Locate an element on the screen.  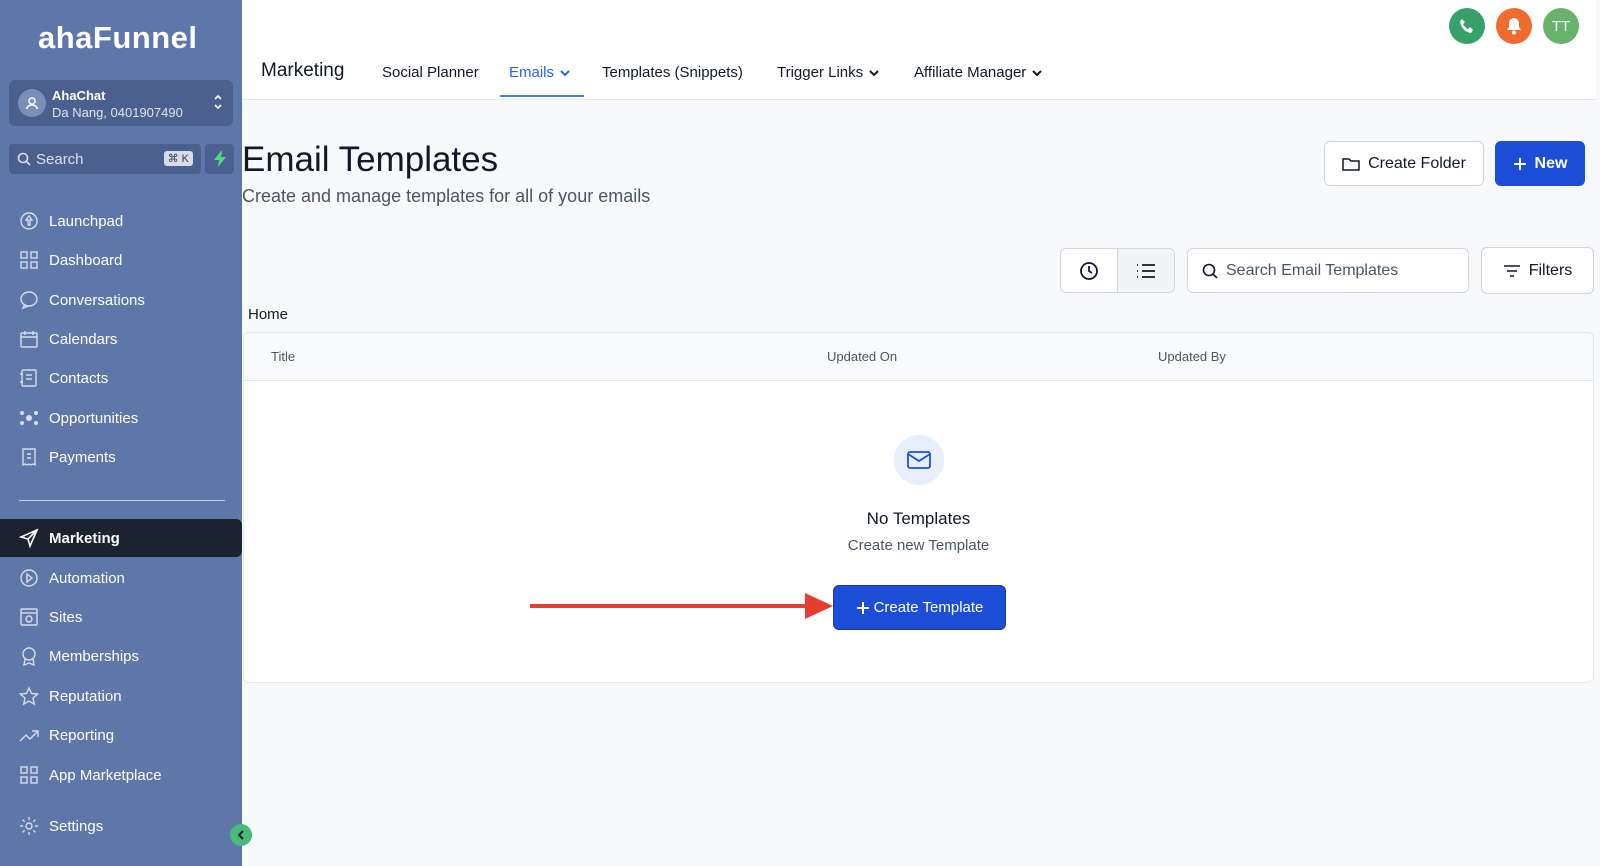
tab-affiliate-manager: Affiliate Manager is located at coordinates (978, 72).